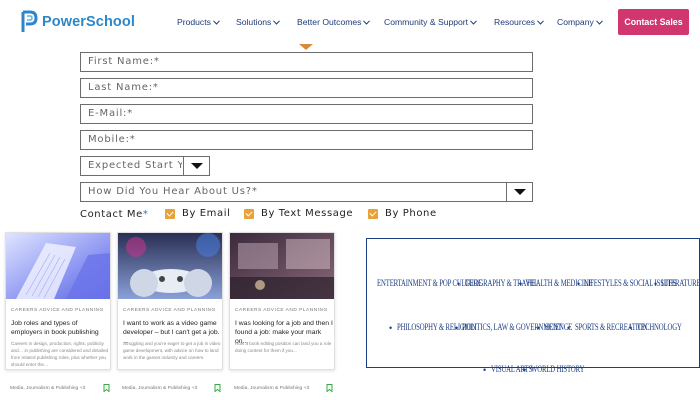 The width and height of the screenshot is (700, 400). Describe the element at coordinates (560, 284) in the screenshot. I see `topic-link: HEALTH & MEDICINE` at that location.